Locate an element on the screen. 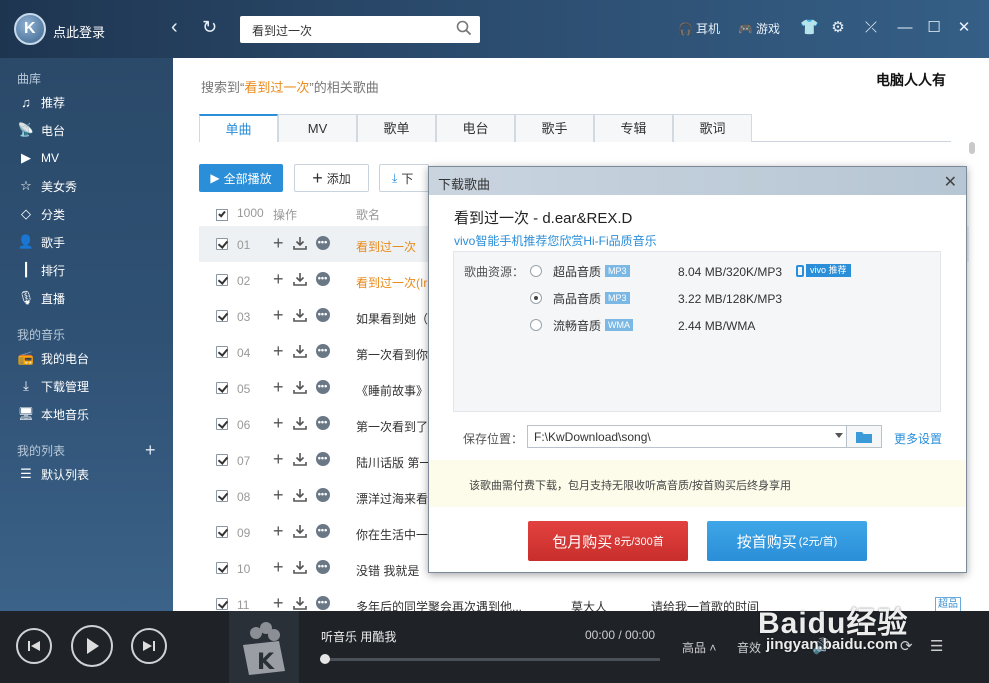 This screenshot has width=989, height=683. quality-option-smooth: 流畅音质 WMA is located at coordinates (582, 325).